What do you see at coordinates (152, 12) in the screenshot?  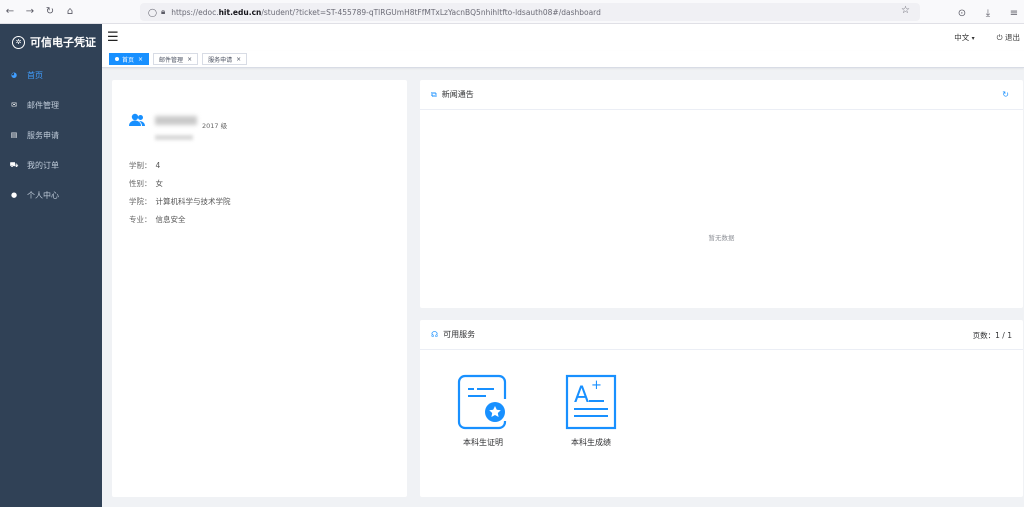 I see `shield-icon: ◯` at bounding box center [152, 12].